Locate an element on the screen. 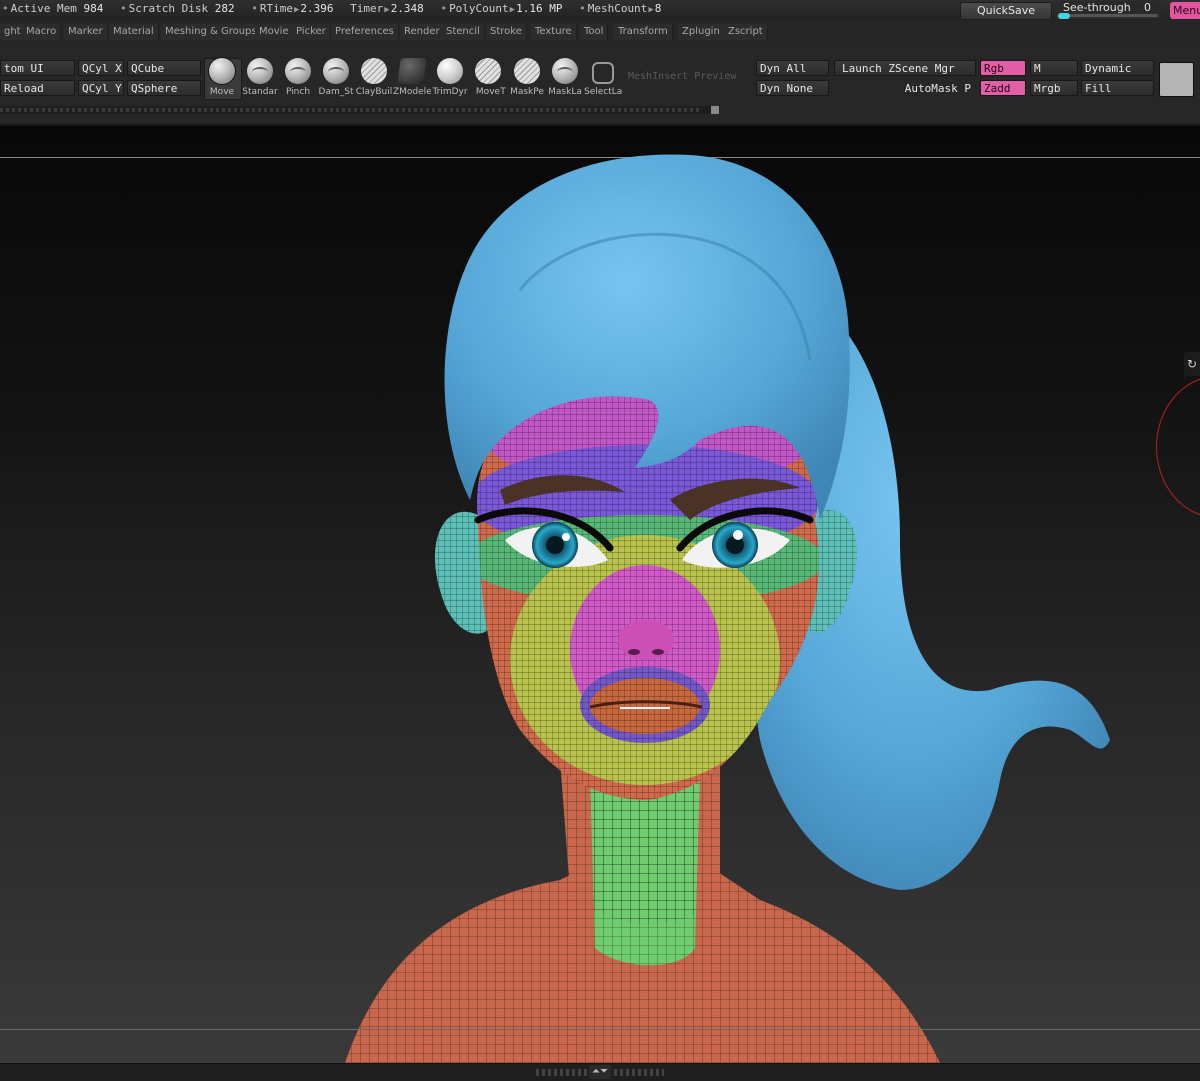 The image size is (1200, 1081). qcube-button: QCube is located at coordinates (164, 68).